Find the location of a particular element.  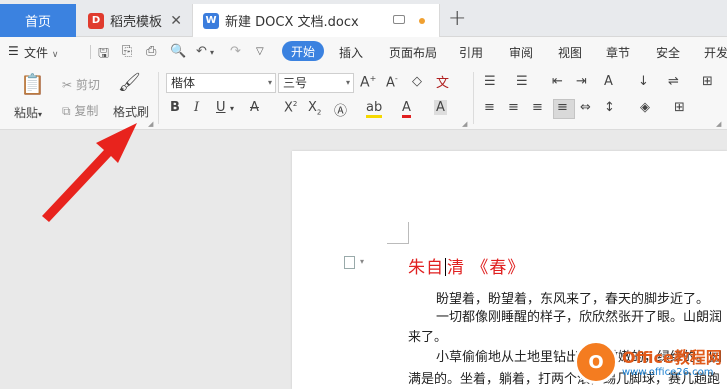

undo-dropdown-icon: ▾ is located at coordinates (212, 52).